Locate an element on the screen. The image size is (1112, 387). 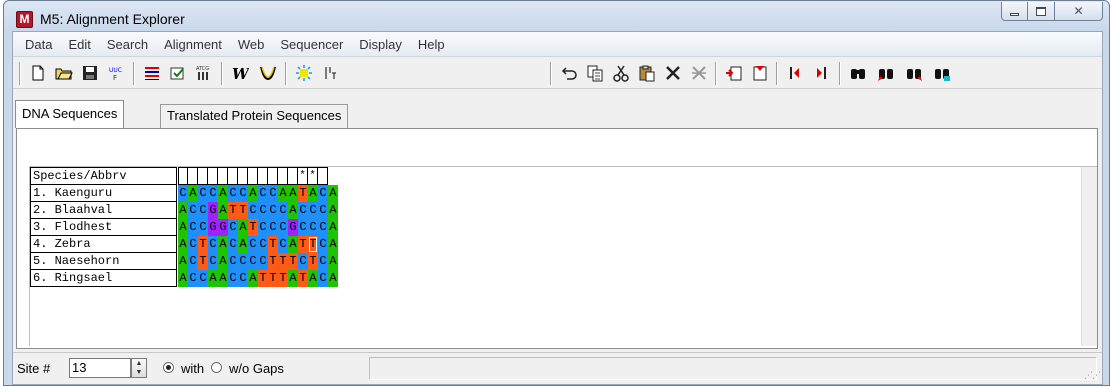
muscle-icon: ATCG is located at coordinates (204, 73).